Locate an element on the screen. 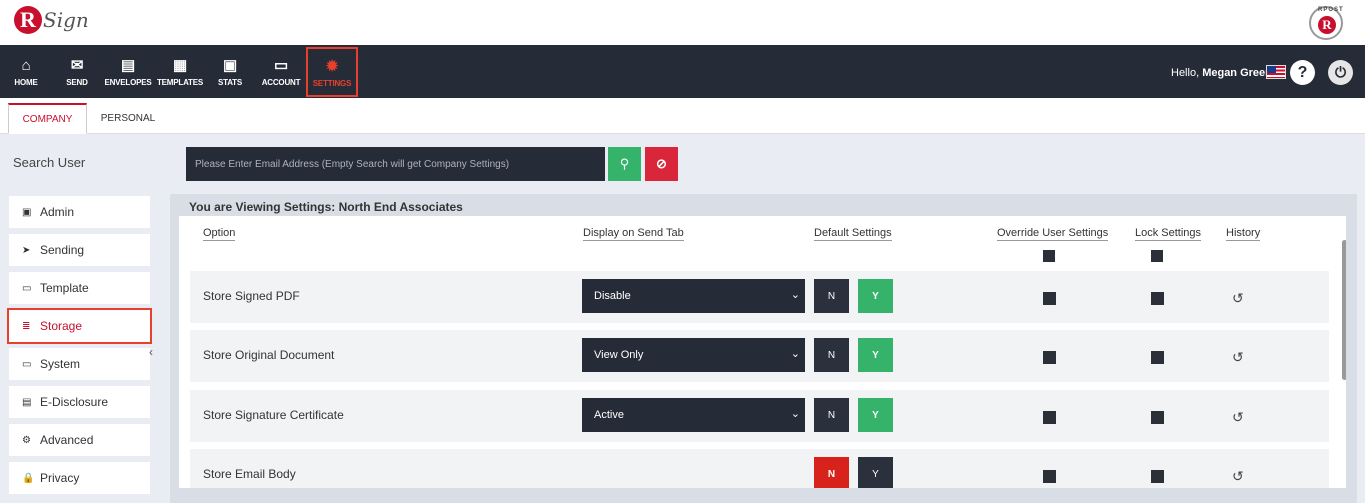 The image size is (1365, 503). sidebar-item-e-disclosure: ▤ E-Disclosure is located at coordinates (79, 402).